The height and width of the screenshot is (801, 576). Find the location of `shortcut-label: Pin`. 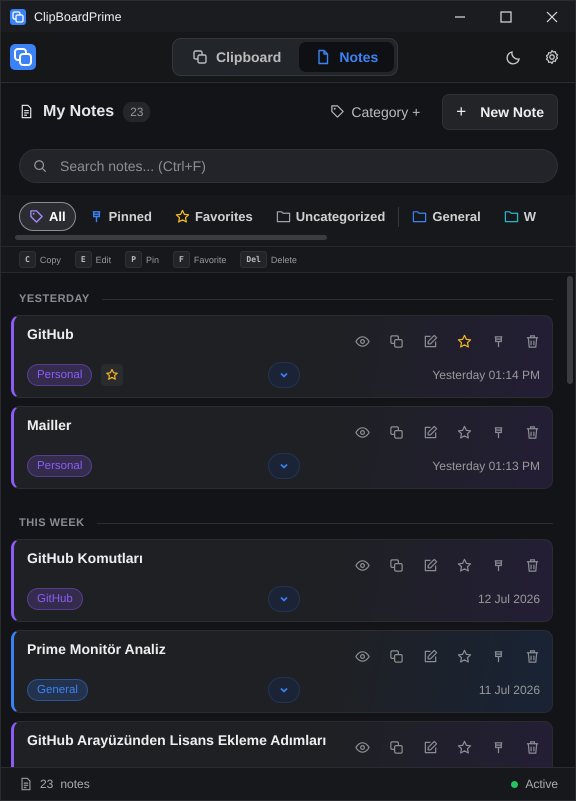

shortcut-label: Pin is located at coordinates (153, 259).